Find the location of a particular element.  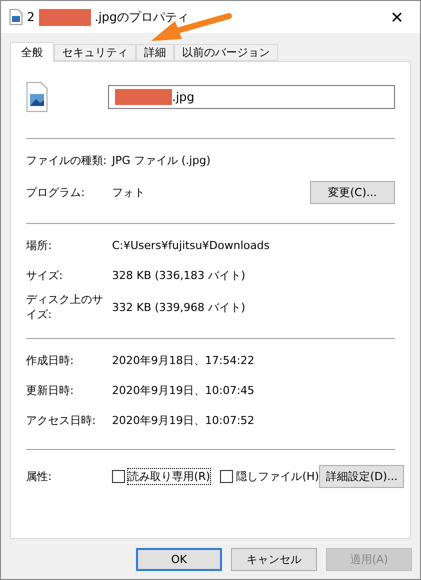

property-label: プログラム: is located at coordinates (56, 192).